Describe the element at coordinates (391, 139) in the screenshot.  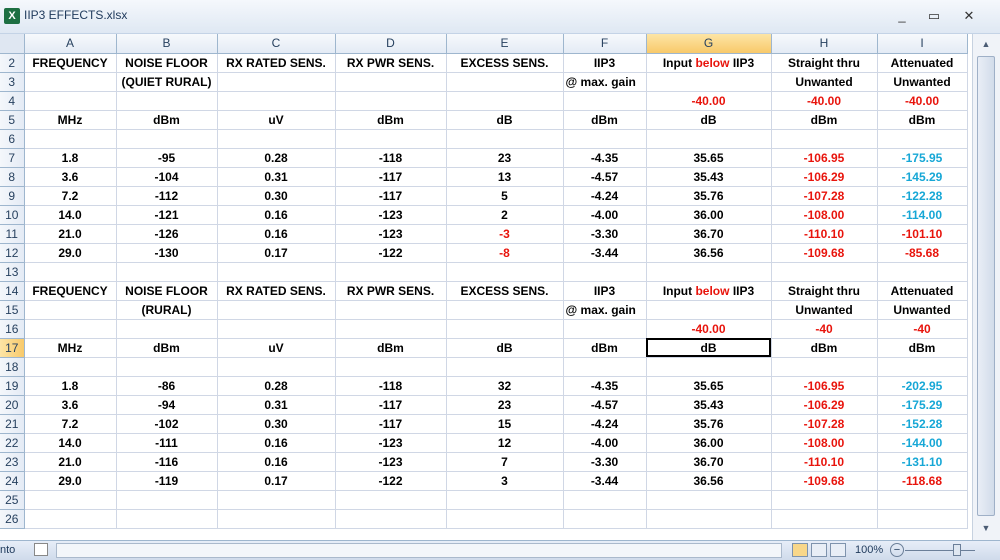
I see `cell-d6` at that location.